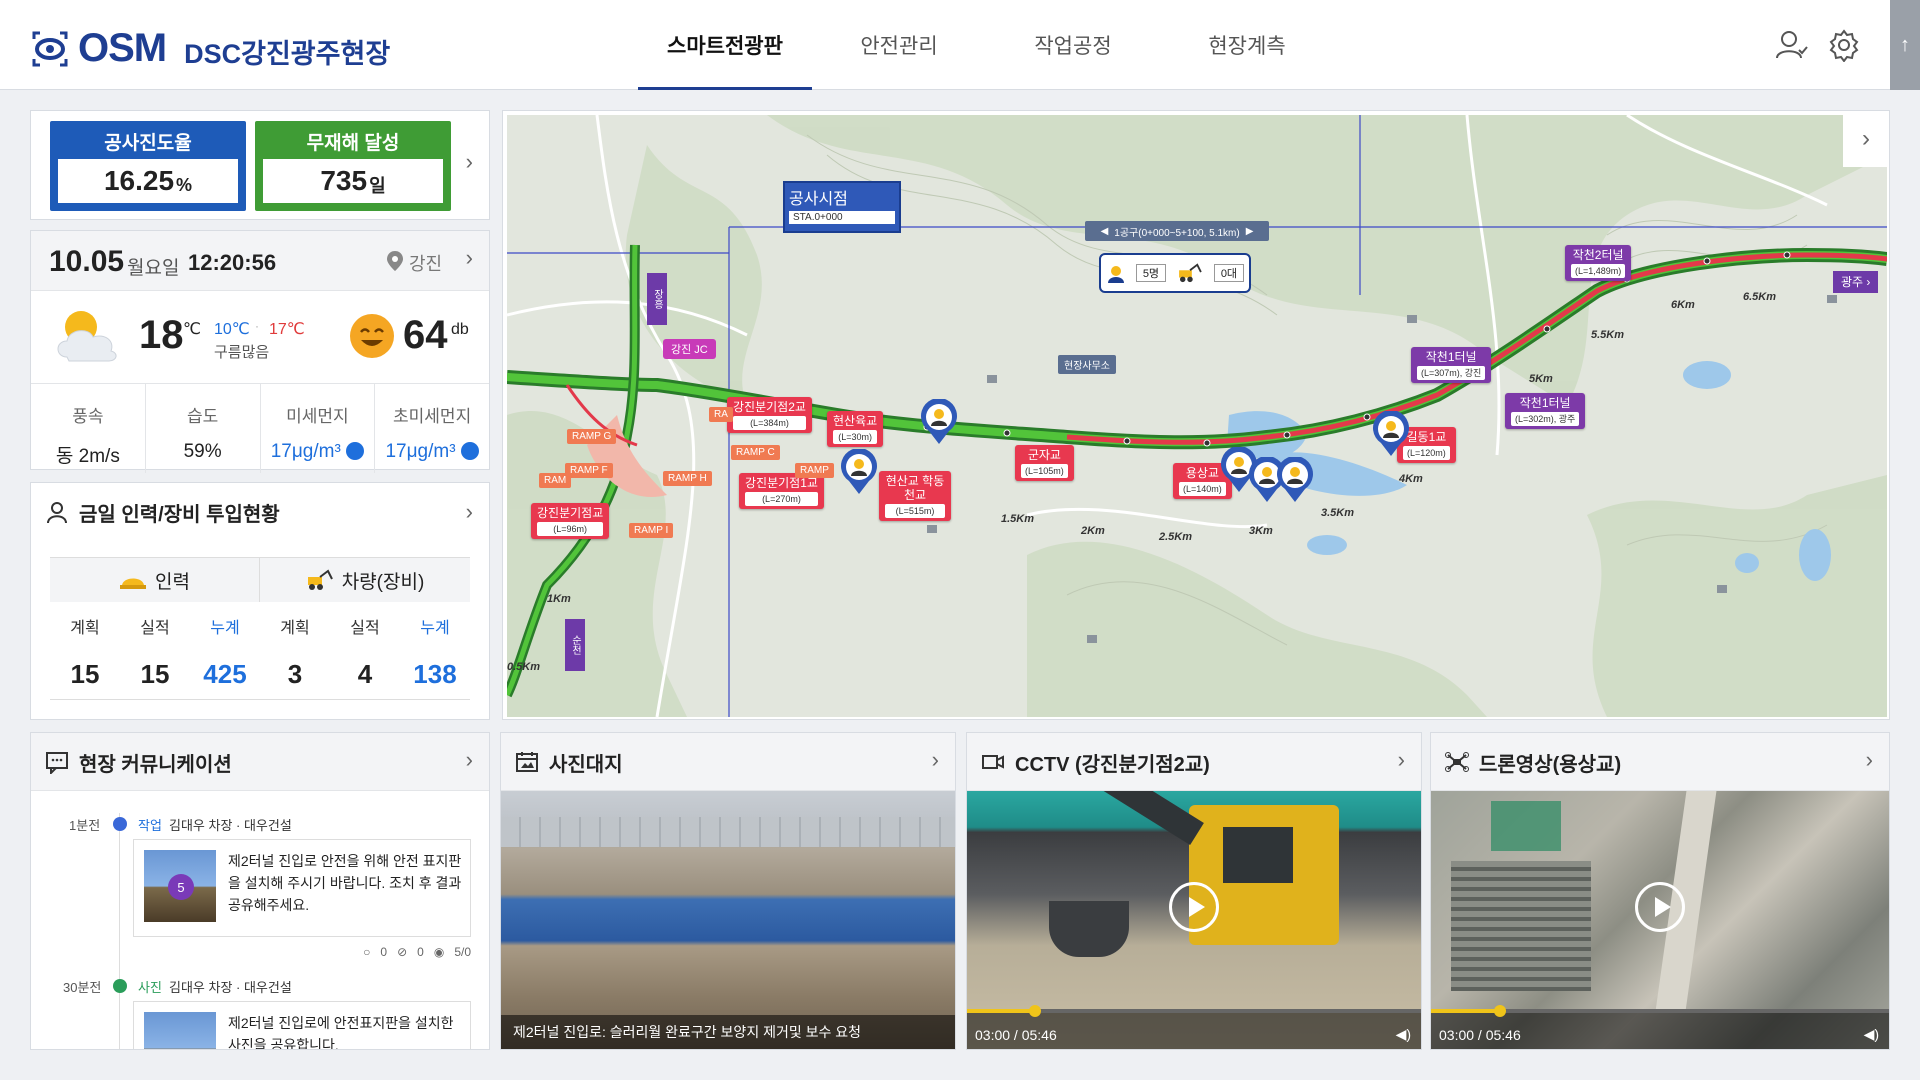 This screenshot has height=1080, width=1920. What do you see at coordinates (1044, 471) in the screenshot?
I see `bridge-length: (L=105m)` at bounding box center [1044, 471].